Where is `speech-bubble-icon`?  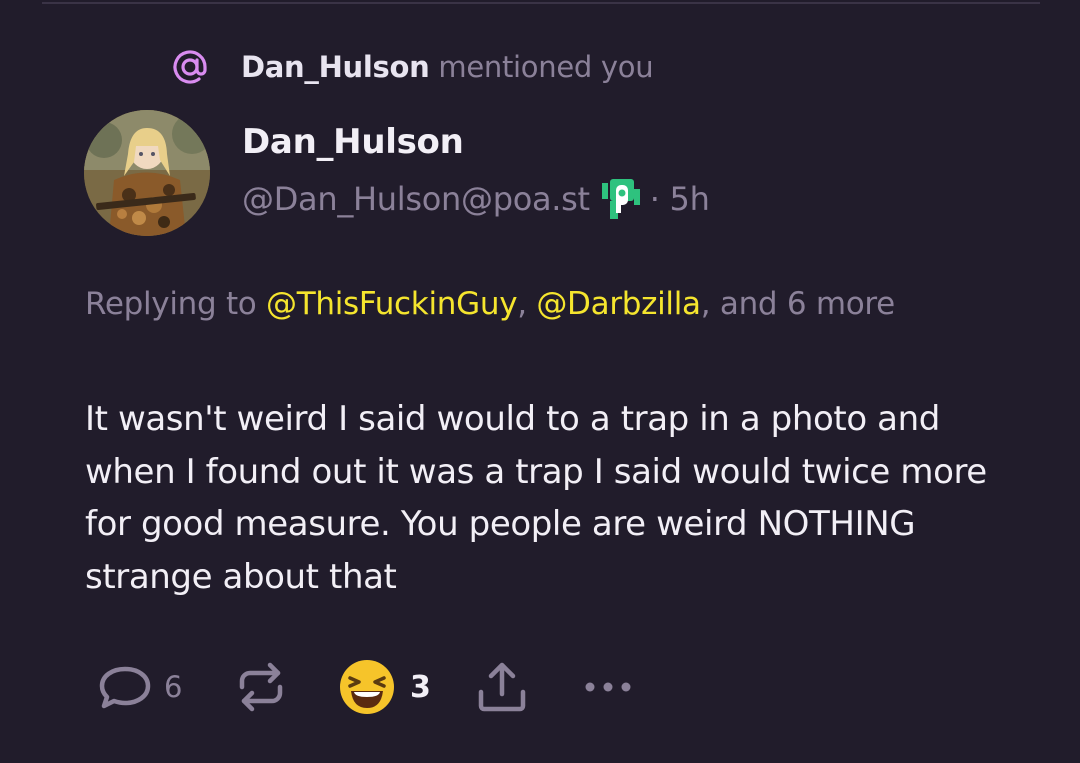
speech-bubble-icon is located at coordinates (126, 687).